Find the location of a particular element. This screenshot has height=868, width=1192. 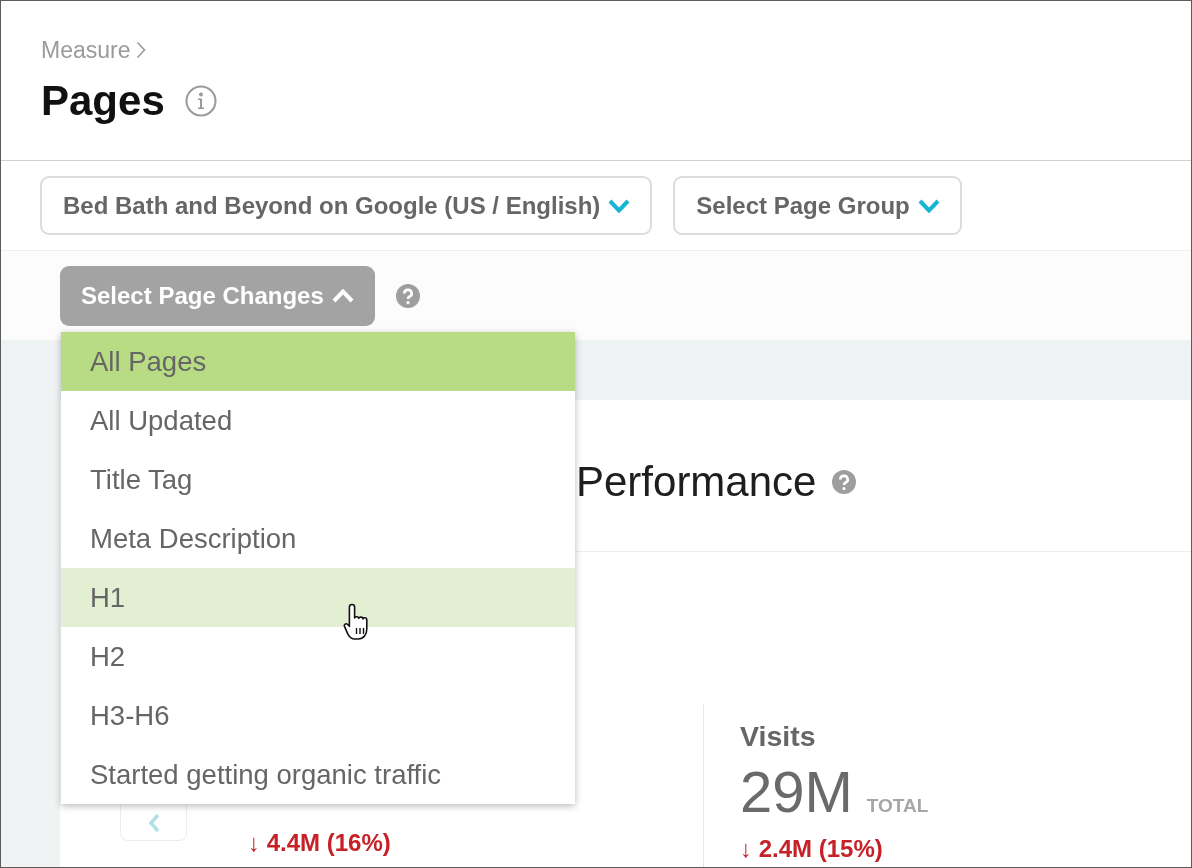

menu-item: Title Tag is located at coordinates (318, 479).